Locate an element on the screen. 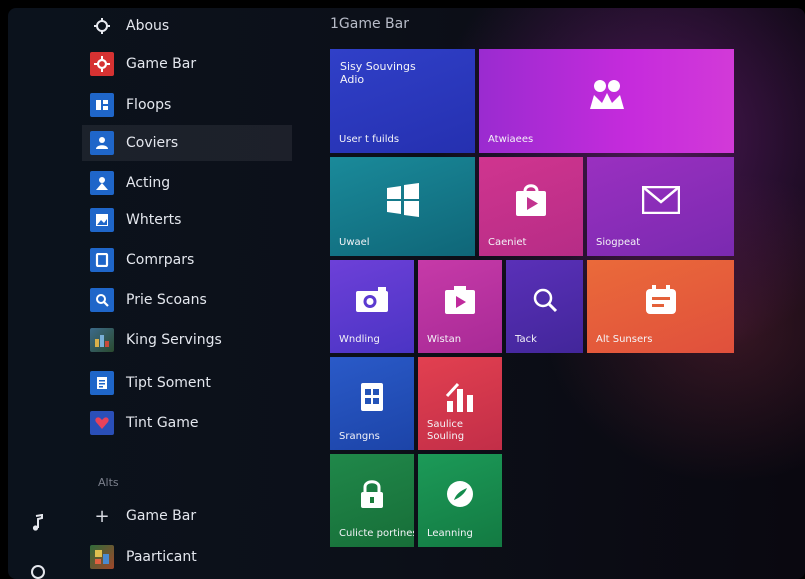  app-thumbnail-icon is located at coordinates (102, 557).